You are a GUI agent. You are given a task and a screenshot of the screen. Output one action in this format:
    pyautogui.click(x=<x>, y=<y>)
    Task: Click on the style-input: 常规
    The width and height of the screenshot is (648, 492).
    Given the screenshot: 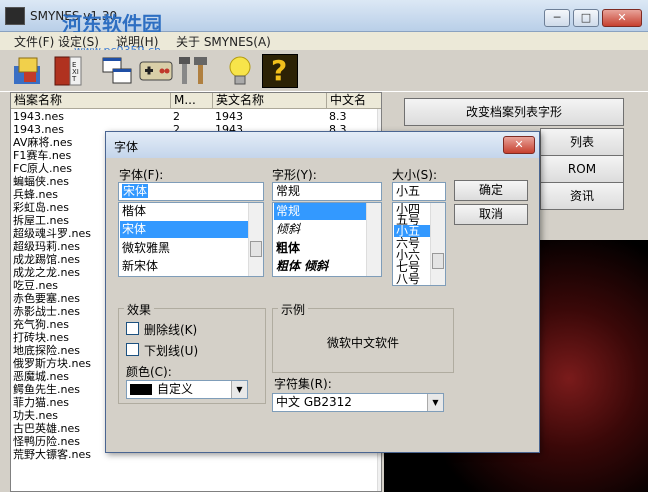 What is the action you would take?
    pyautogui.click(x=327, y=191)
    